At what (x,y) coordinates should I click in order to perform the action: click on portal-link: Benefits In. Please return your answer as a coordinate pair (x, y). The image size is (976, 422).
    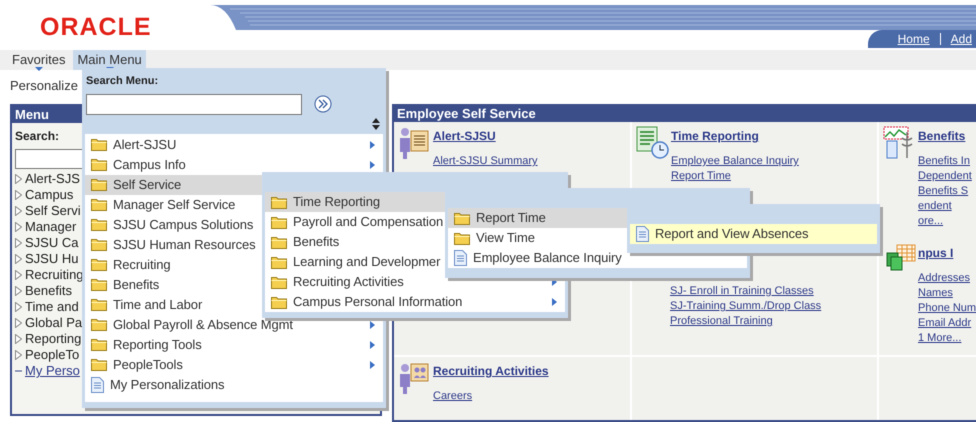
    Looking at the image, I should click on (945, 161).